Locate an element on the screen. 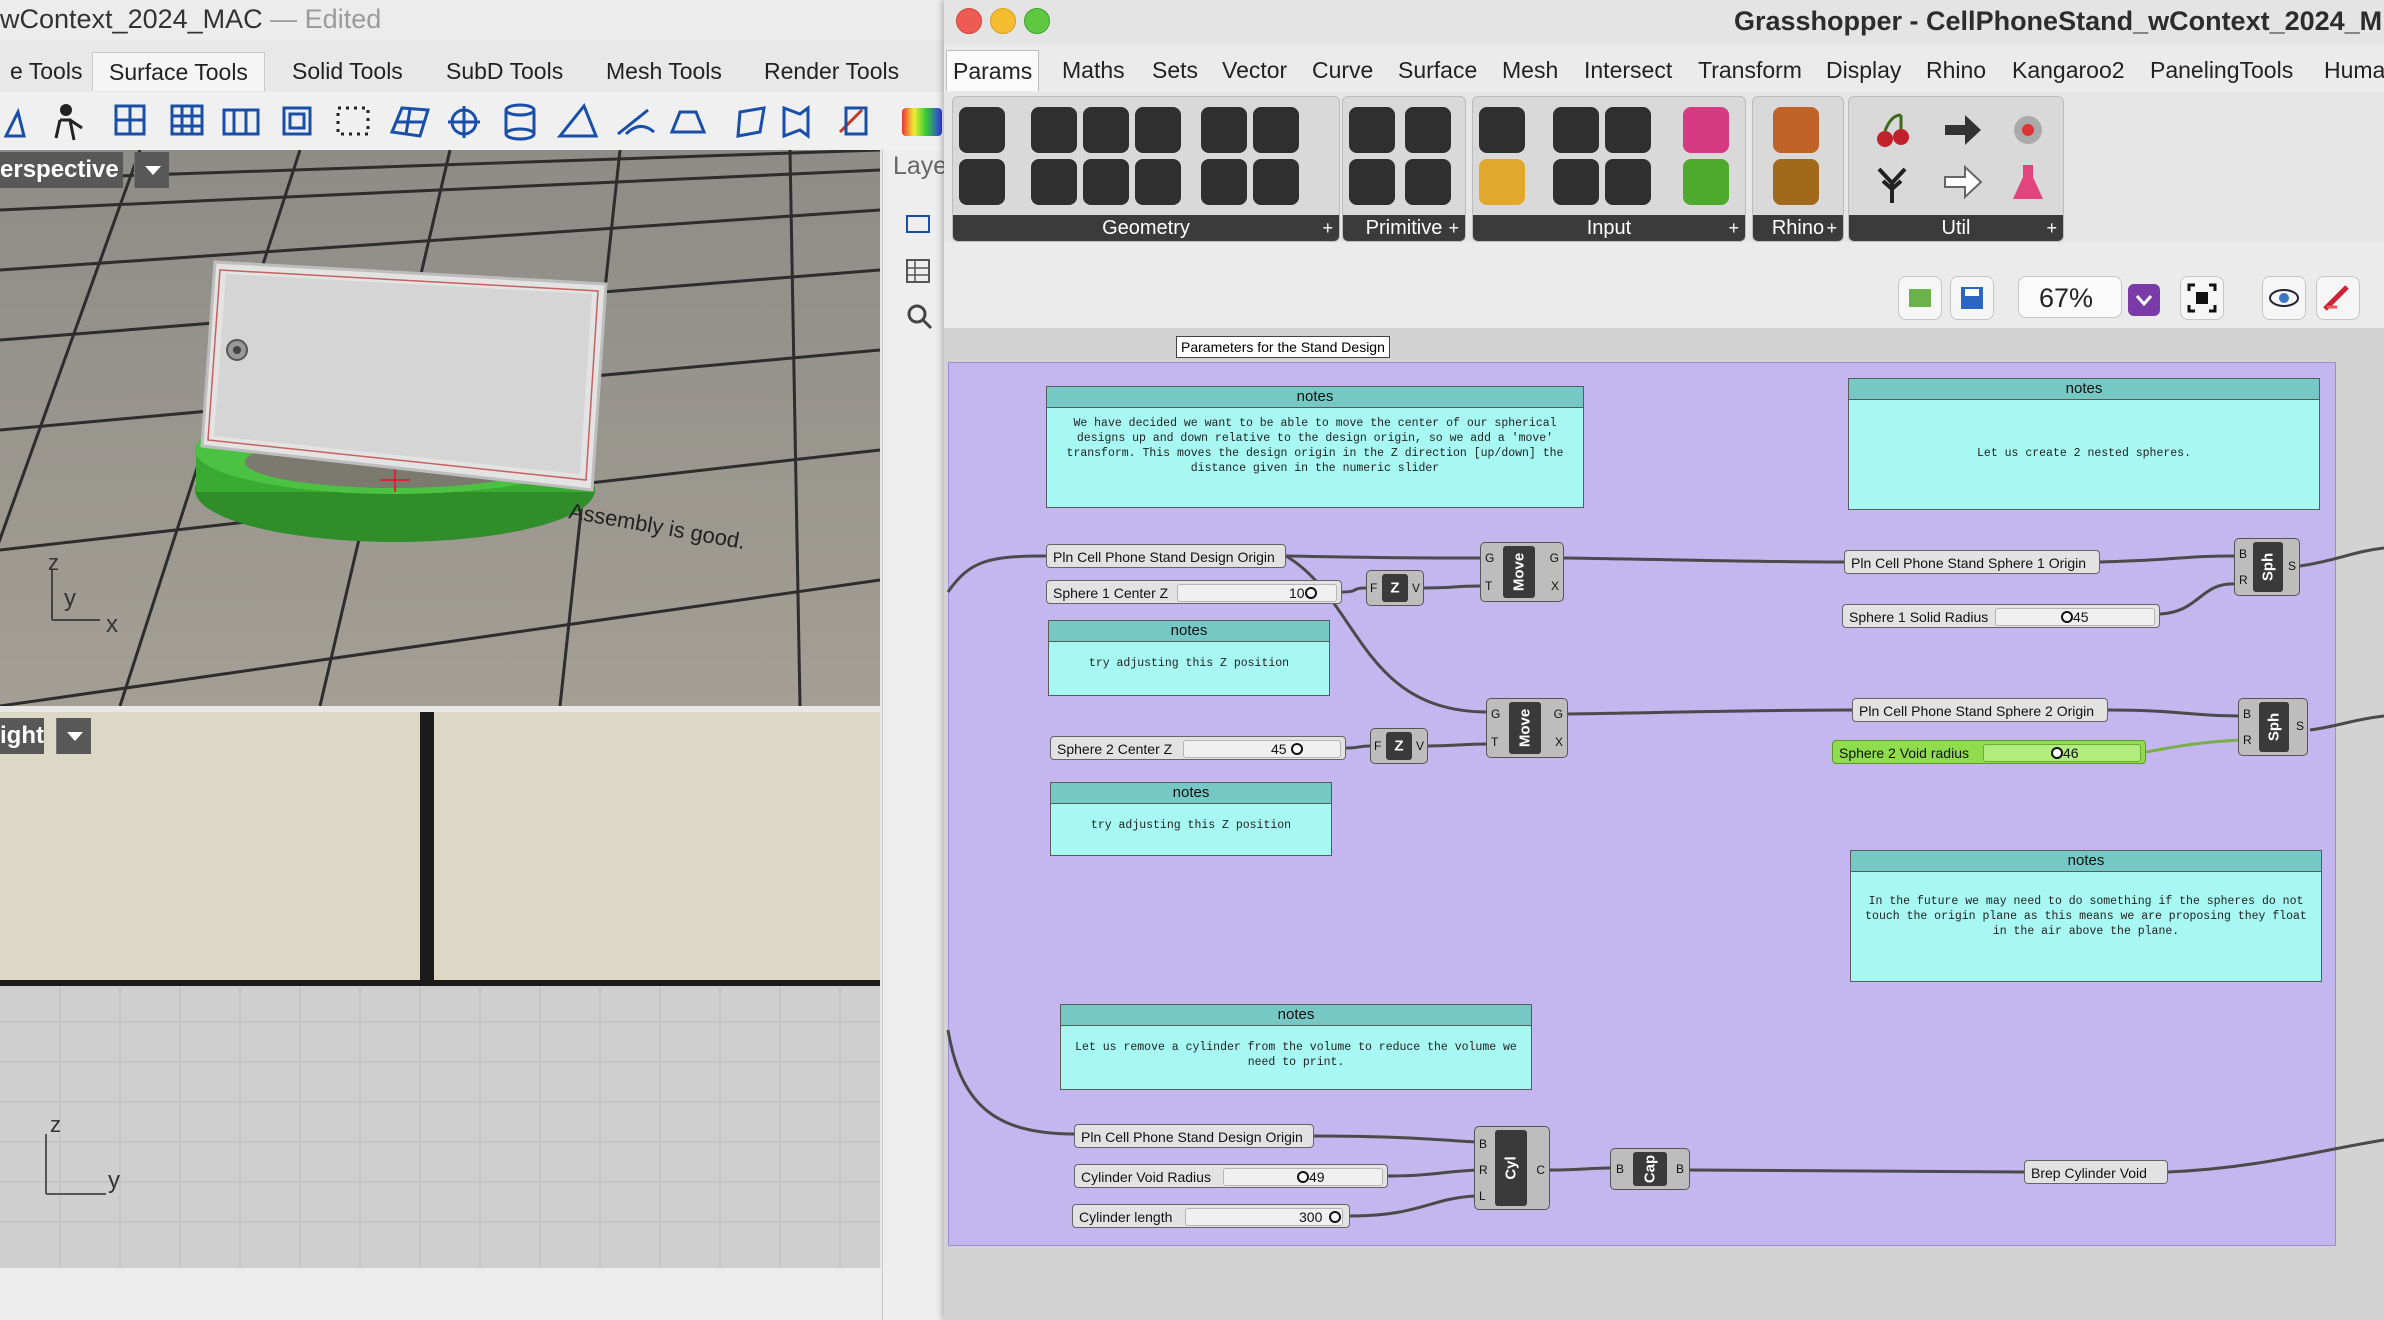 Image resolution: width=2384 pixels, height=1320 pixels. mesh-param-icon is located at coordinates (1276, 130).